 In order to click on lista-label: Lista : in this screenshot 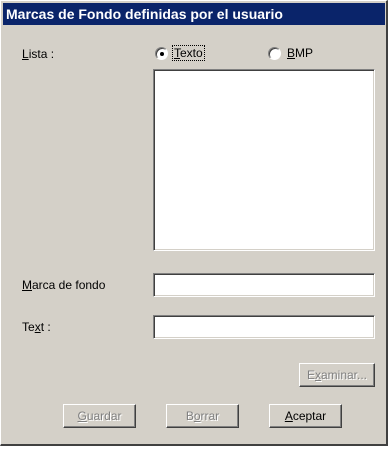, I will do `click(38, 54)`.